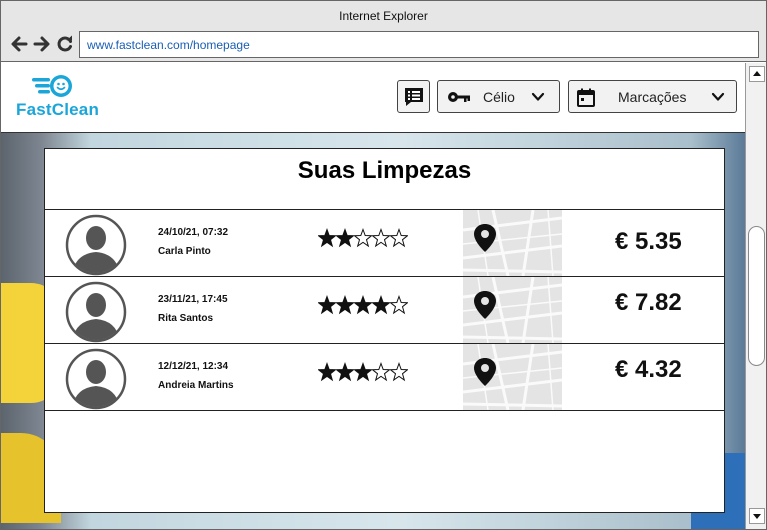  I want to click on key-icon, so click(459, 97).